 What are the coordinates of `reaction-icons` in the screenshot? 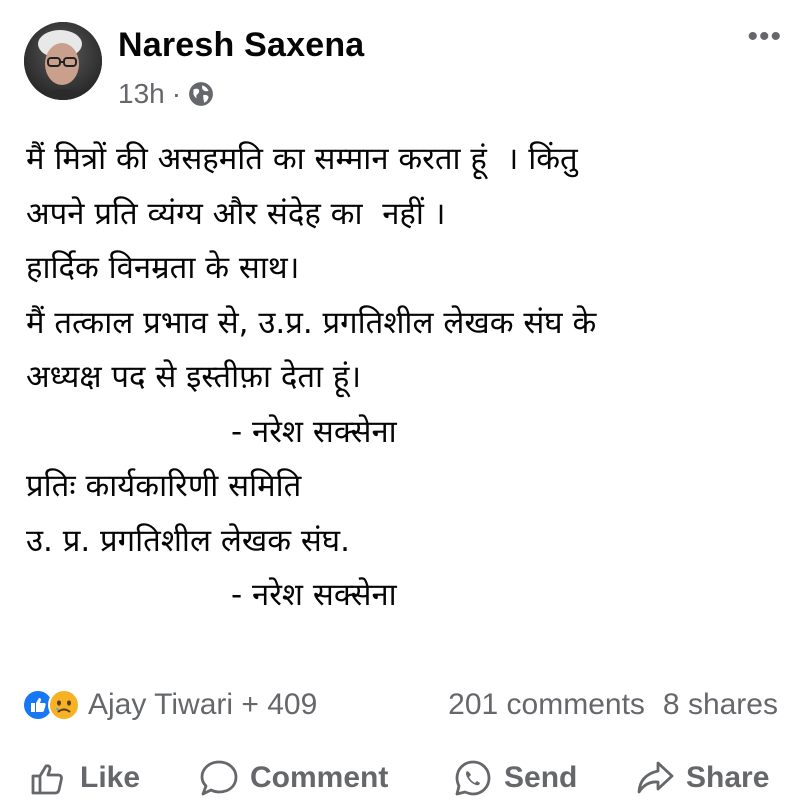 It's located at (51, 705).